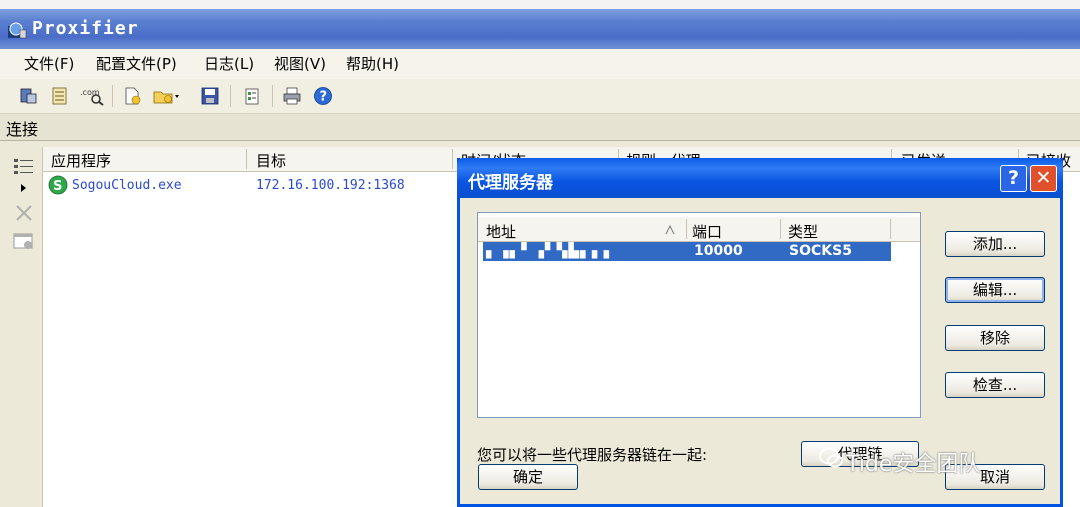  I want to click on name-resolution-icon: .com, so click(92, 96).